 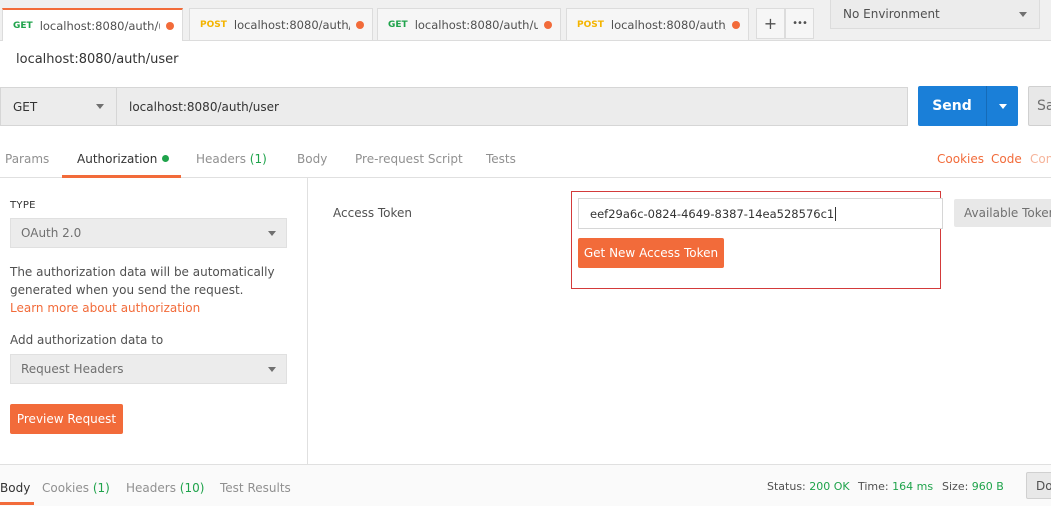 I want to click on cookies-link: Cookies, so click(x=960, y=159).